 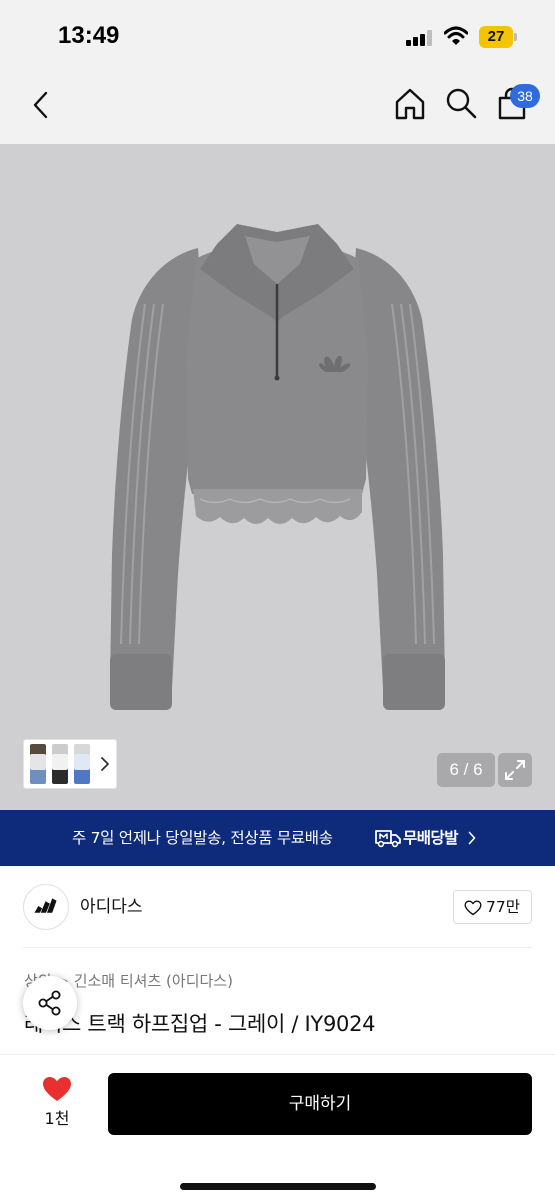 I want to click on thumbnail-chevron-icon, so click(x=105, y=764).